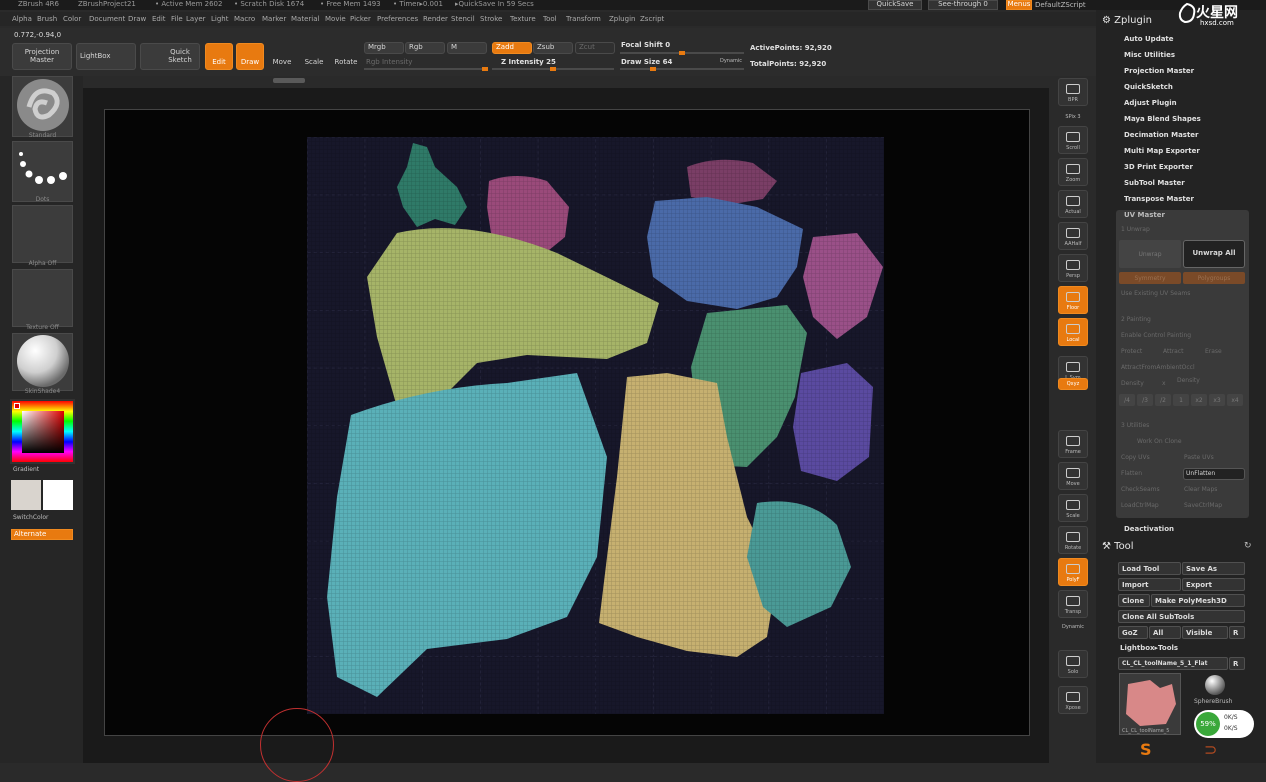 The height and width of the screenshot is (782, 1266). I want to click on zcut-button: Zcut, so click(595, 48).